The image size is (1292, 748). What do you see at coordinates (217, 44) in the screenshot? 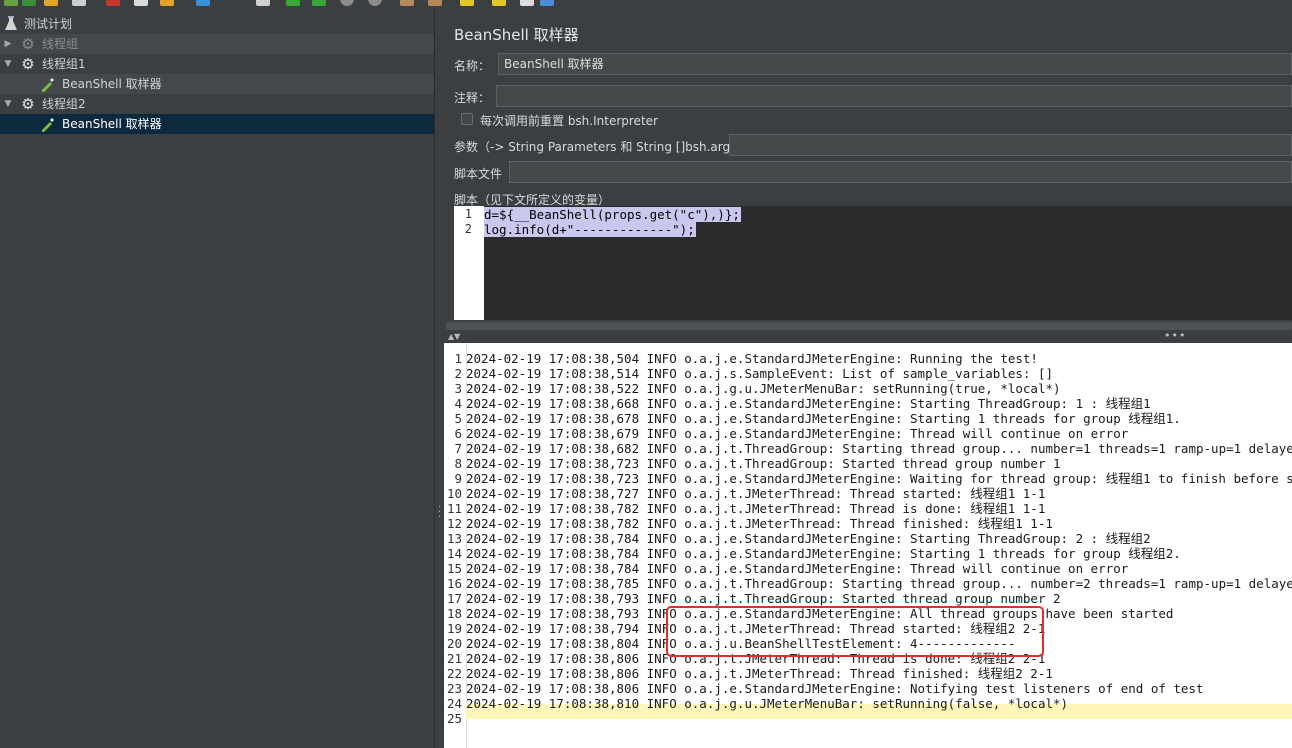
I see `tree-item-thread-group-disabled: ▶ ⚙ 线程组` at bounding box center [217, 44].